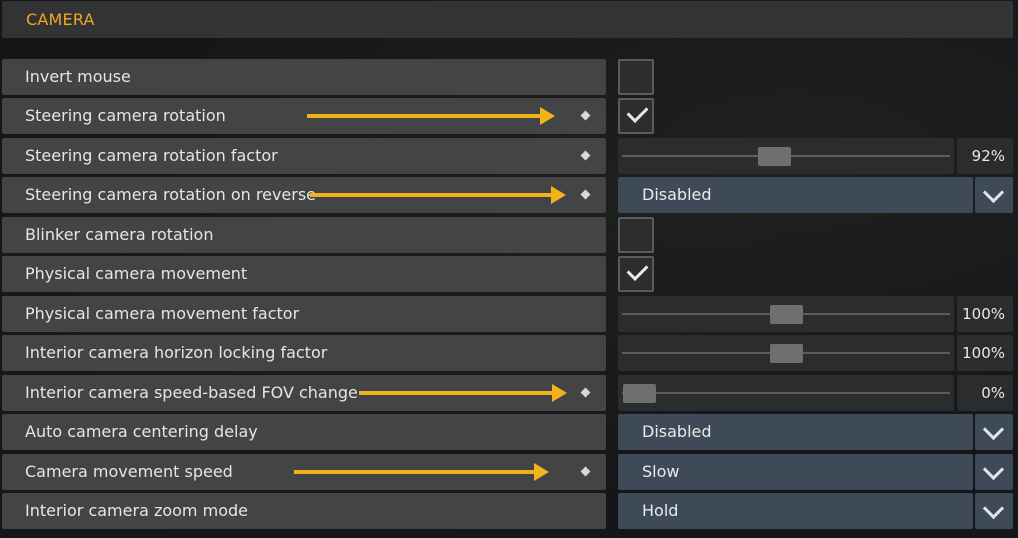 This screenshot has width=1018, height=538. Describe the element at coordinates (162, 313) in the screenshot. I see `setting-label: Physical camera movement factor` at that location.